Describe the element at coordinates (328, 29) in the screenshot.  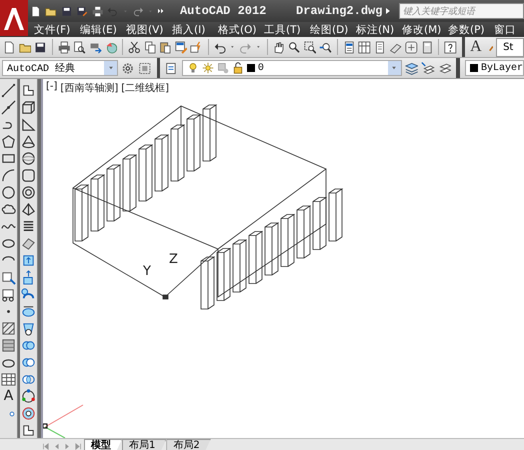
I see `menu-item: 绘图(D)` at that location.